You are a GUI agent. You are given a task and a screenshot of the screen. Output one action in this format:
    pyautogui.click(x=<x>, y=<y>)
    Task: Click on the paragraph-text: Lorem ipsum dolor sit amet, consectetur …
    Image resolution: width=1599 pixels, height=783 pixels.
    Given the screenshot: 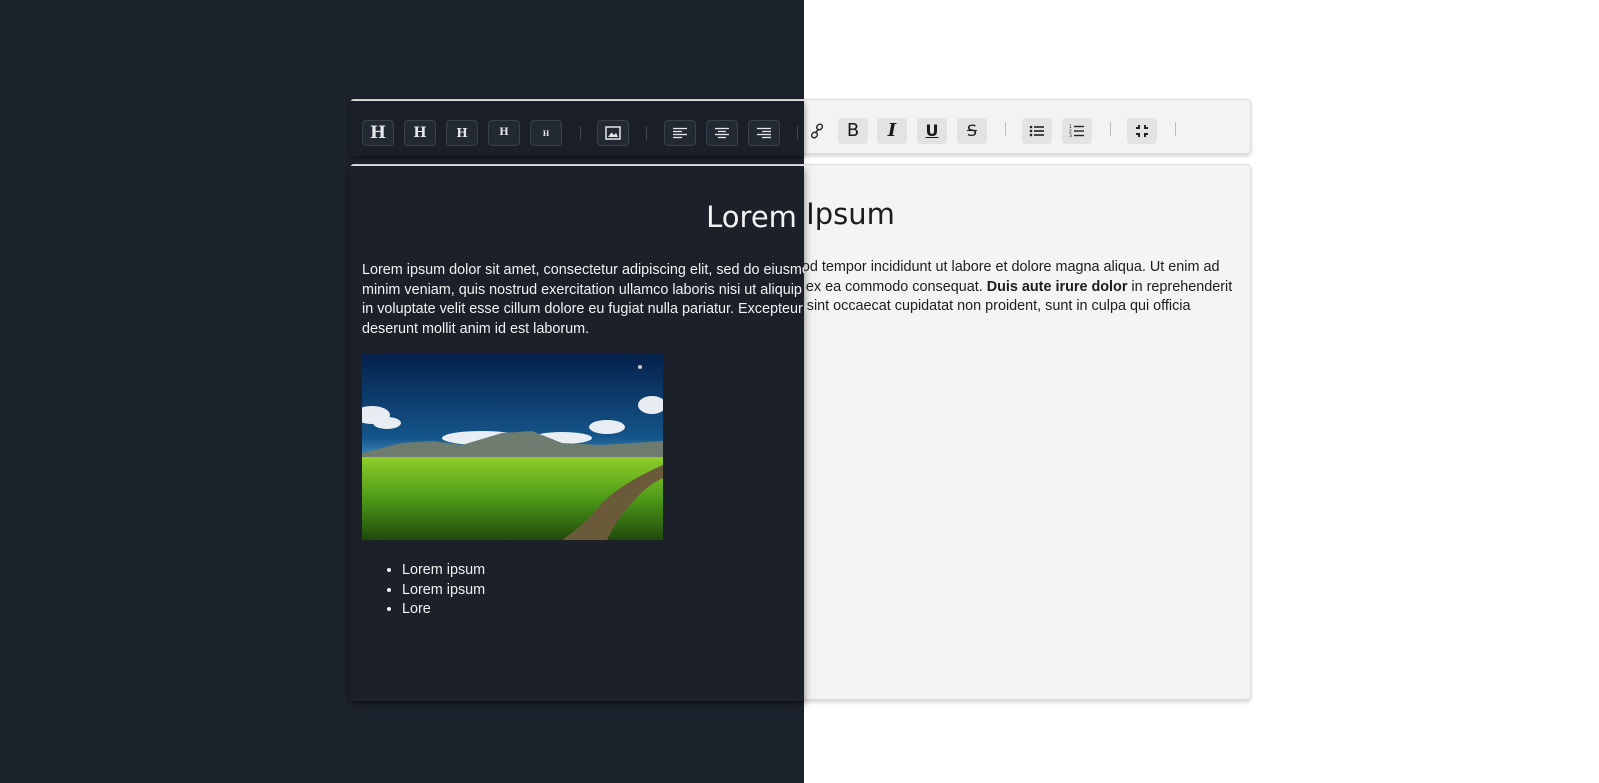 What is the action you would take?
    pyautogui.click(x=583, y=280)
    